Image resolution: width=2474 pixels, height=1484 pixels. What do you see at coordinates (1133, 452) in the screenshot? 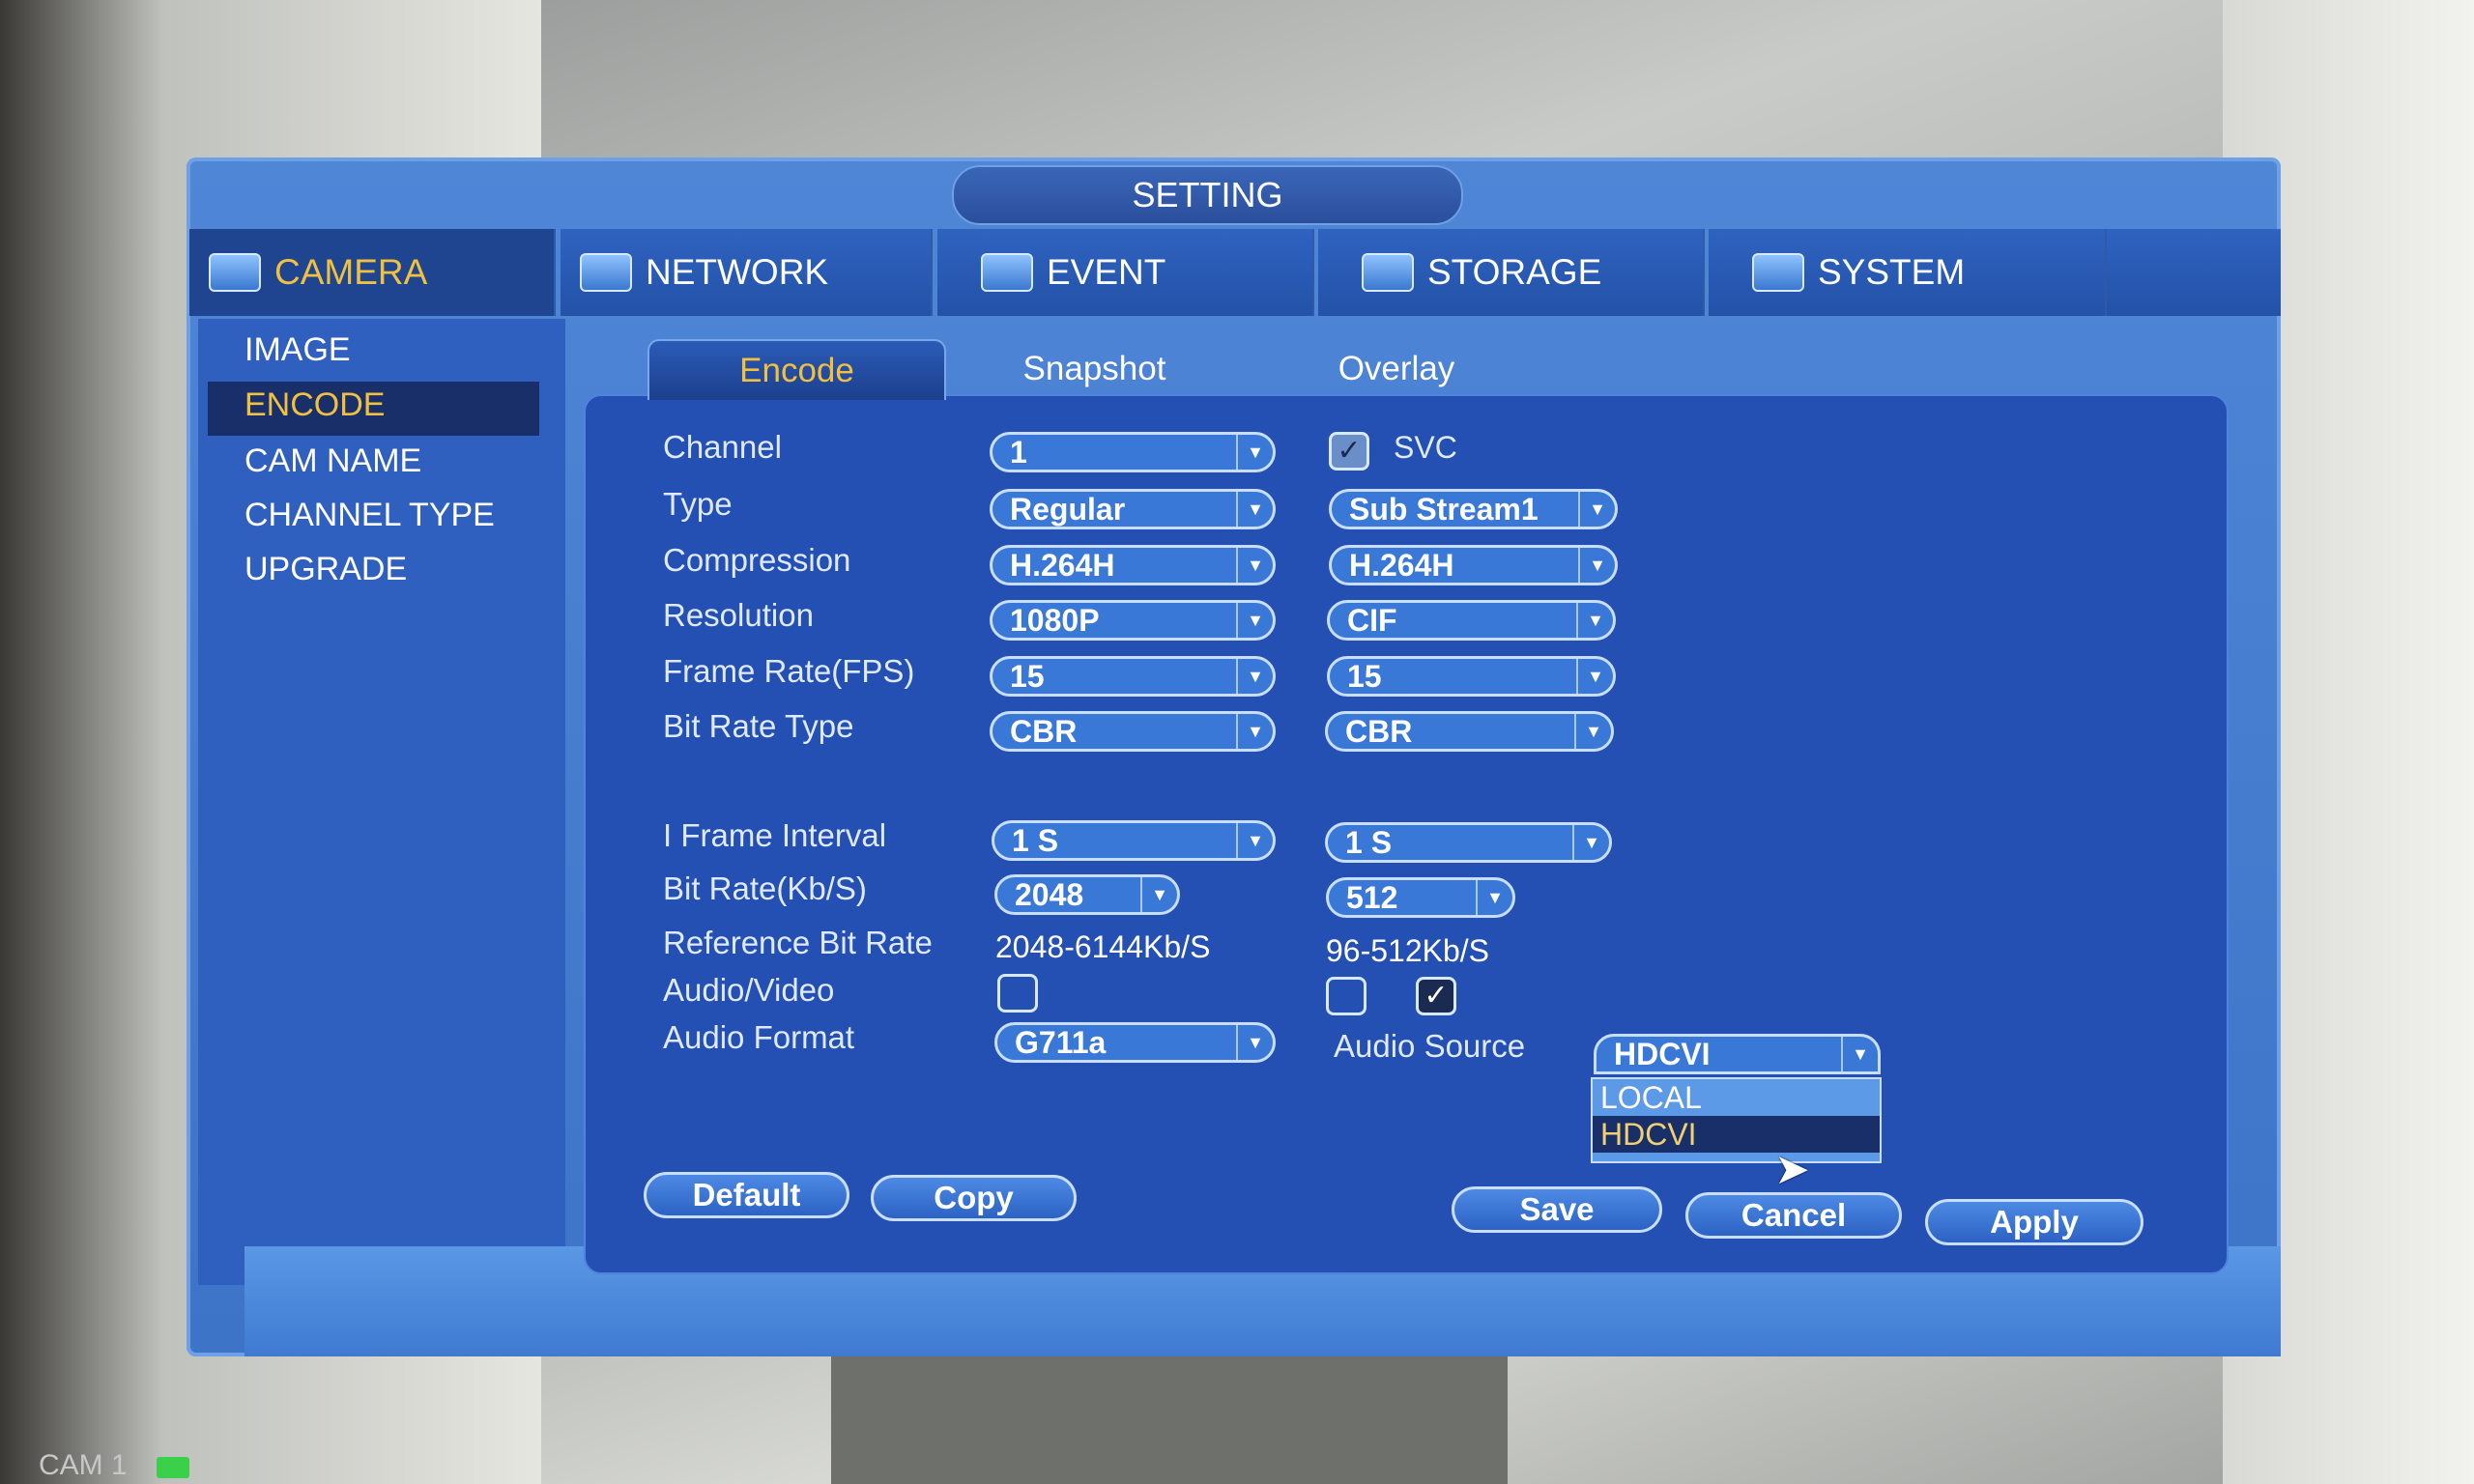
I see `channel-select: 1 ▼` at bounding box center [1133, 452].